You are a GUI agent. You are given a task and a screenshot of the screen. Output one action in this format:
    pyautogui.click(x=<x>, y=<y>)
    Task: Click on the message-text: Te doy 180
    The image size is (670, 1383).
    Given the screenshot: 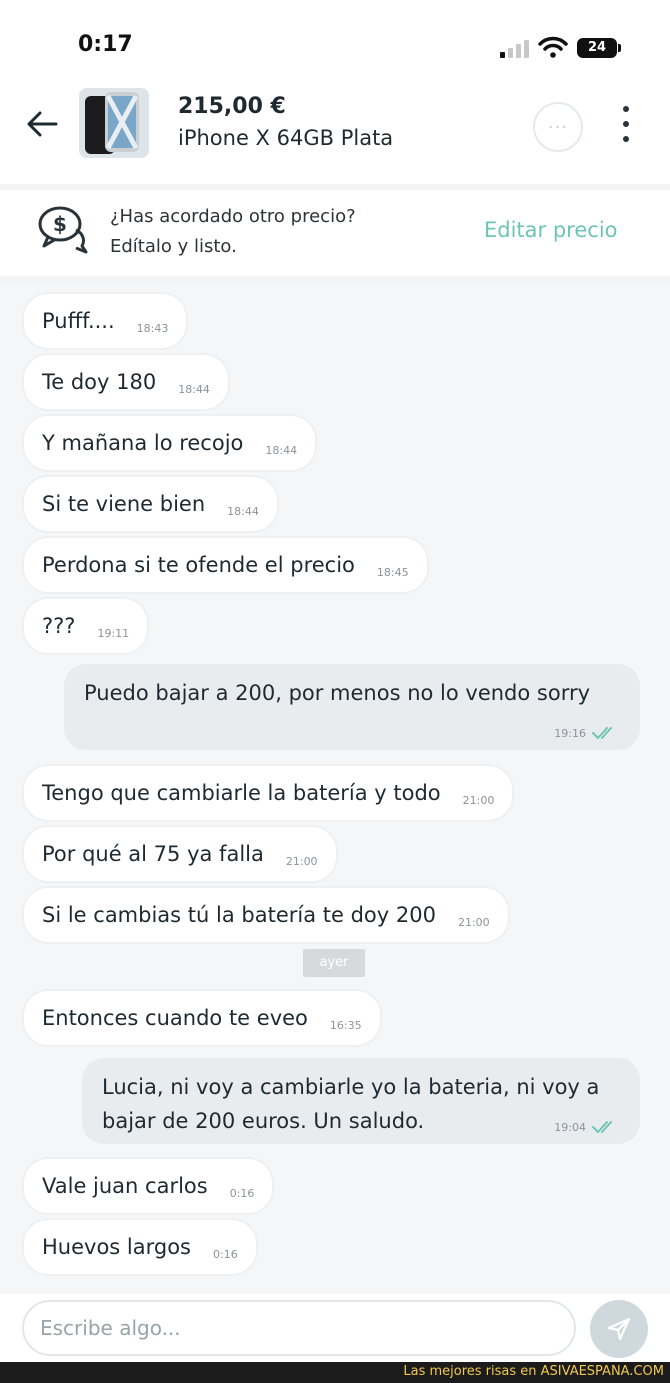 What is the action you would take?
    pyautogui.click(x=99, y=382)
    